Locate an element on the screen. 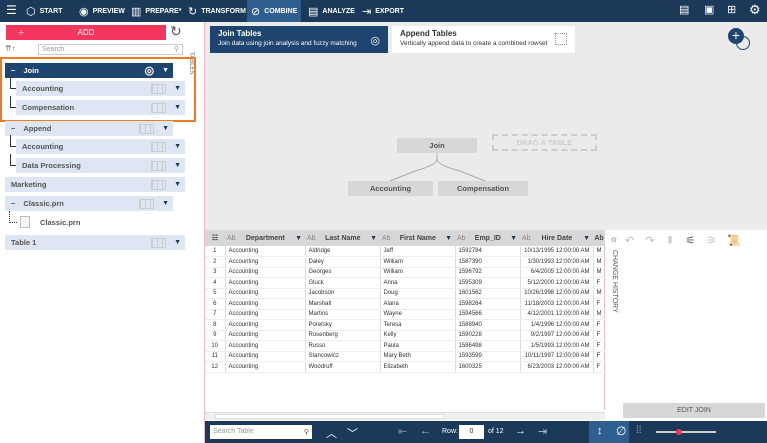 The width and height of the screenshot is (767, 443). table-cell: 7 is located at coordinates (215, 314).